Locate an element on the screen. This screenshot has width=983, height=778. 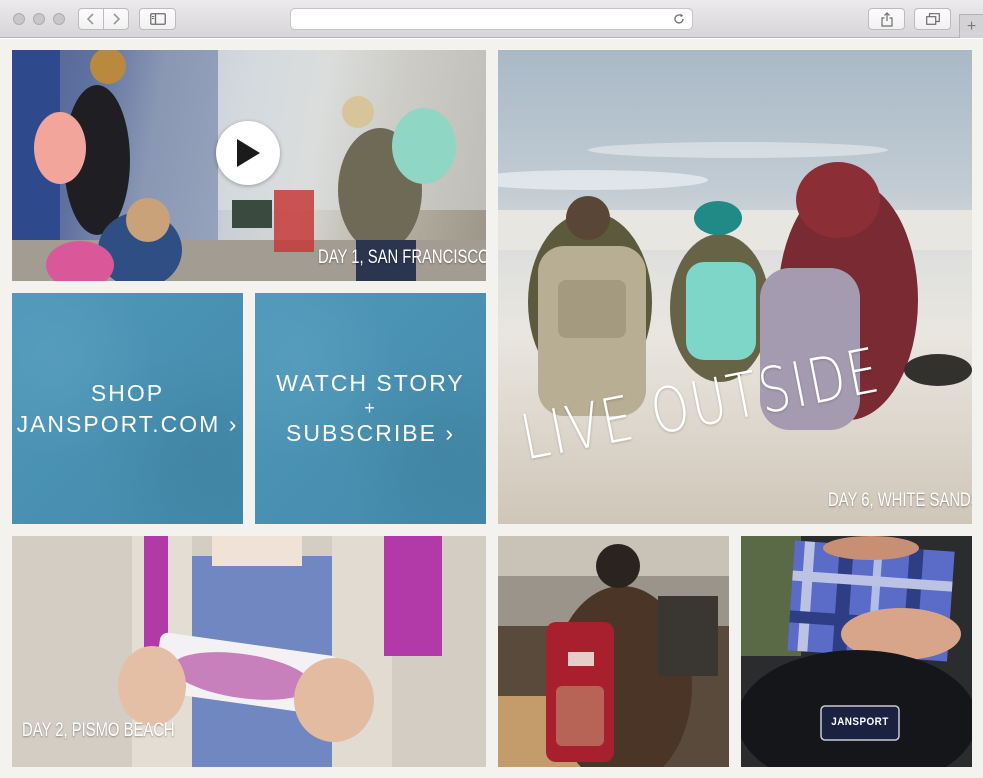
browser-toolbar: + is located at coordinates (491, 19).